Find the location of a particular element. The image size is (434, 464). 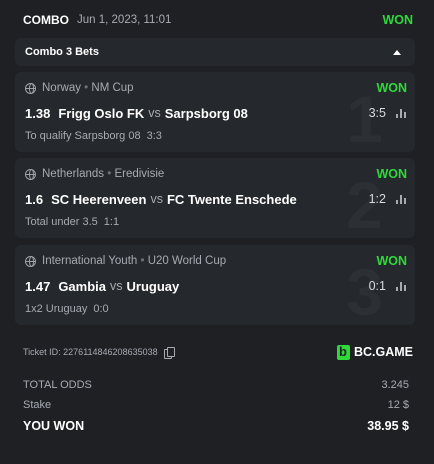

combo-toggle: Combo 3 Bets is located at coordinates (215, 52).